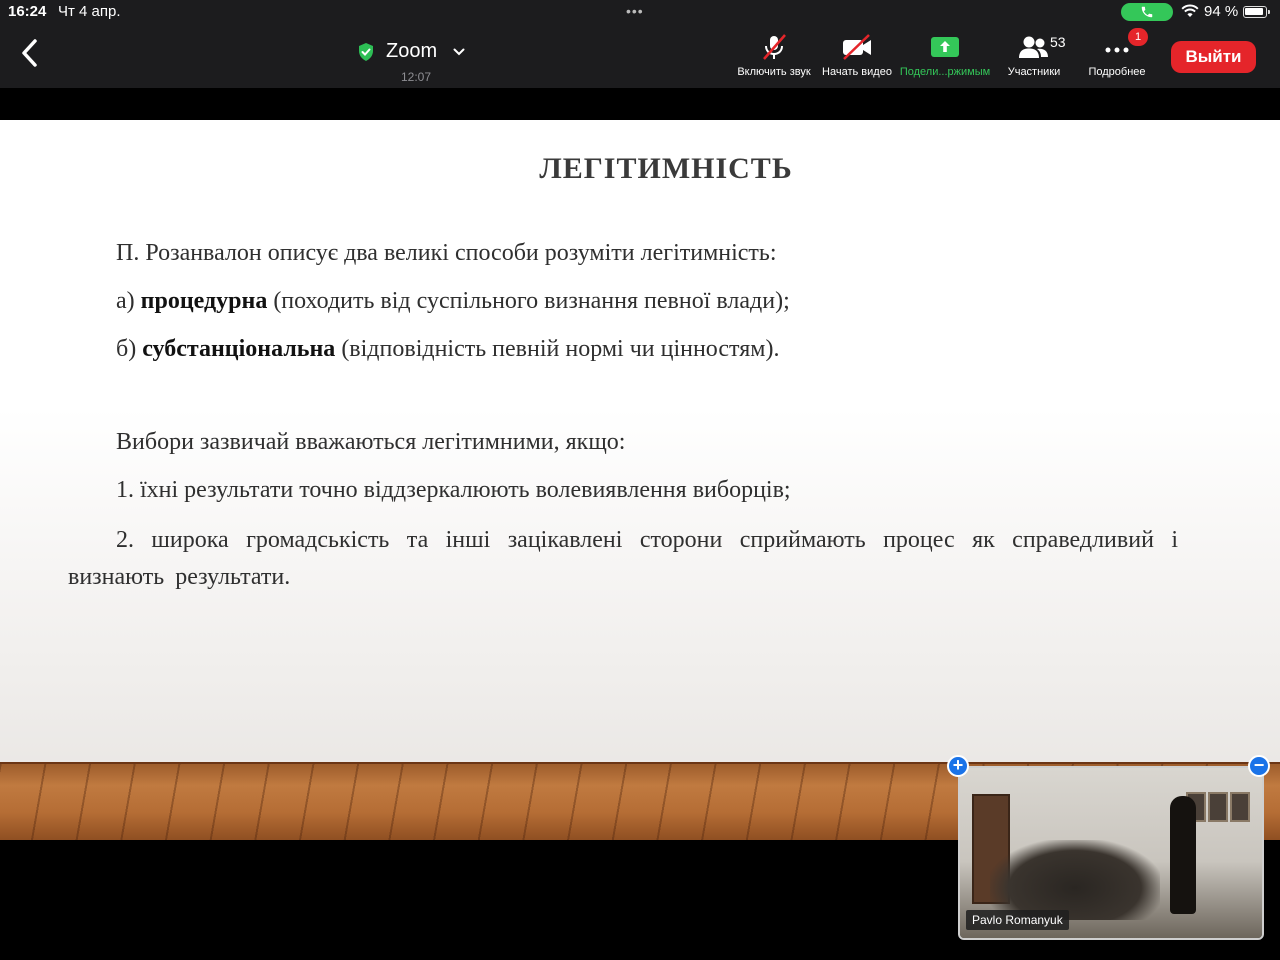  I want to click on meeting-timer: 12:07, so click(416, 77).